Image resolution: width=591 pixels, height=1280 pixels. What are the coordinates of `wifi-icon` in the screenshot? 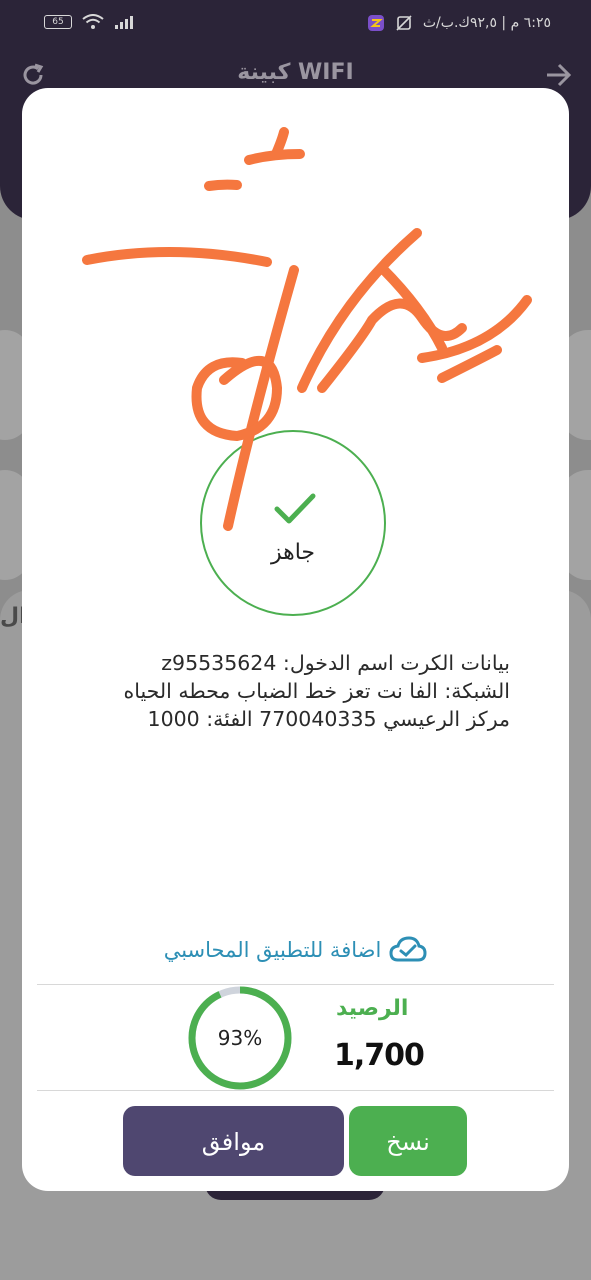 It's located at (93, 21).